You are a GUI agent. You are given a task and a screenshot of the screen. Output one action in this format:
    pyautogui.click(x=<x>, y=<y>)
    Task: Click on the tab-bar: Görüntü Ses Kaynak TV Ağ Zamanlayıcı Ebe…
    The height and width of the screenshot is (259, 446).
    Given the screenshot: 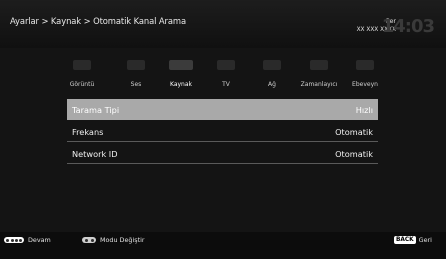 What is the action you would take?
    pyautogui.click(x=223, y=72)
    